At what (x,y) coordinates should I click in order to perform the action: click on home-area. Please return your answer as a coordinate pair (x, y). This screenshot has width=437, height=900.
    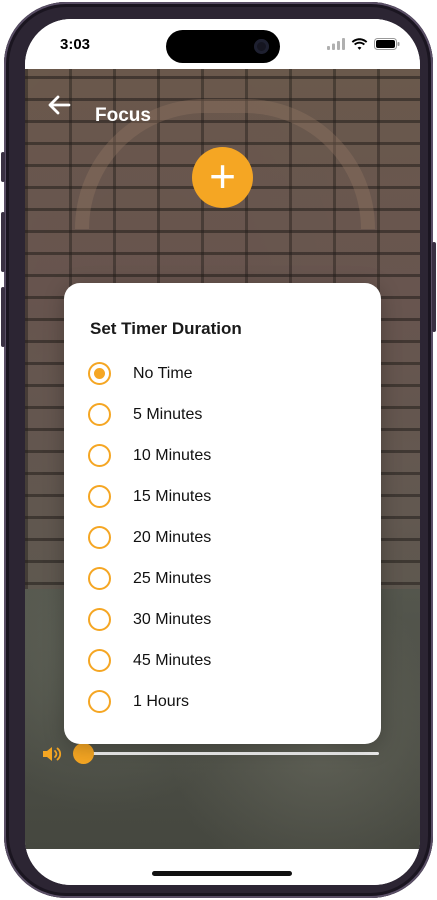
    Looking at the image, I should click on (222, 867).